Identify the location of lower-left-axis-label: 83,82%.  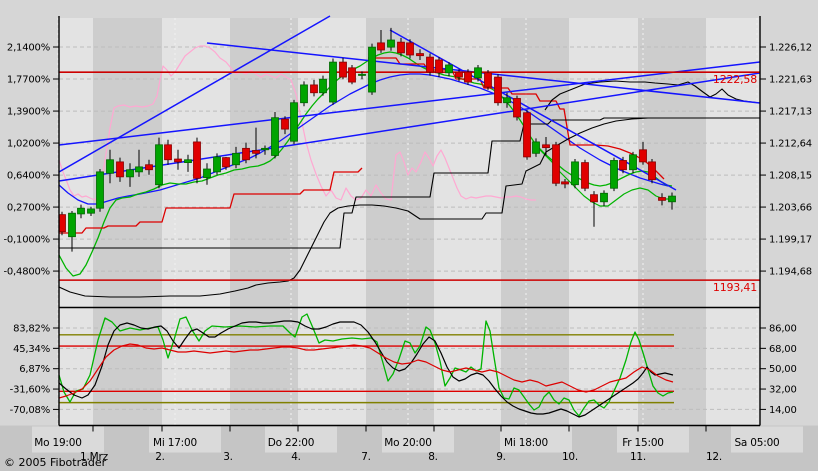
(31, 329).